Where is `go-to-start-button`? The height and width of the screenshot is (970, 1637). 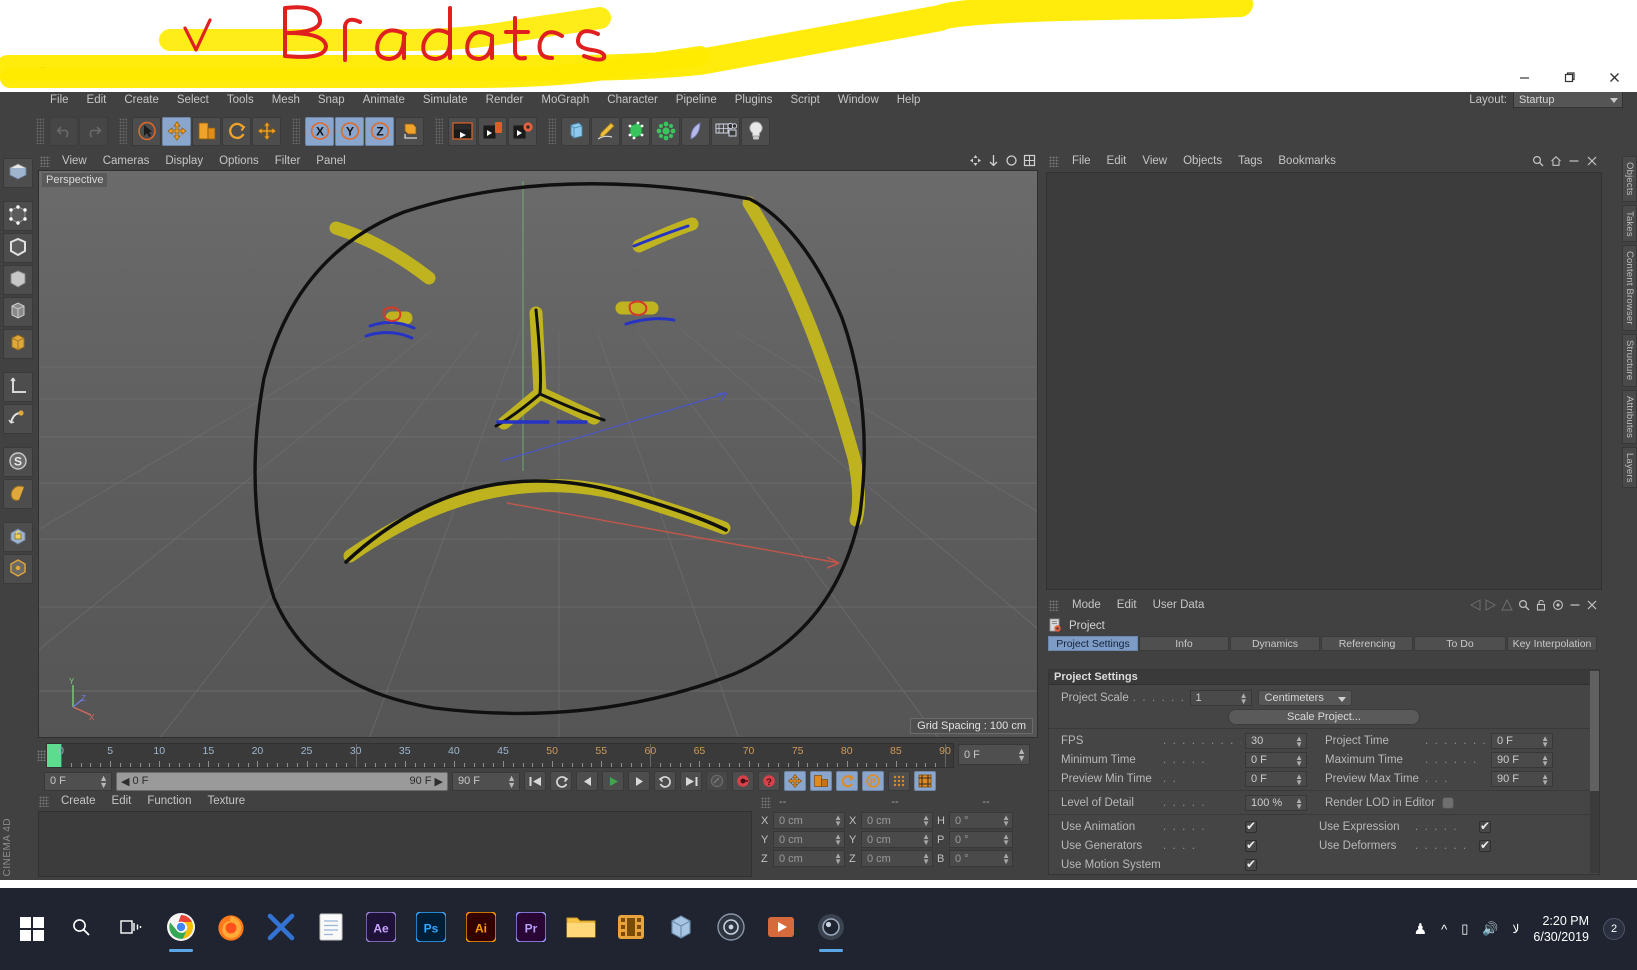 go-to-start-button is located at coordinates (535, 781).